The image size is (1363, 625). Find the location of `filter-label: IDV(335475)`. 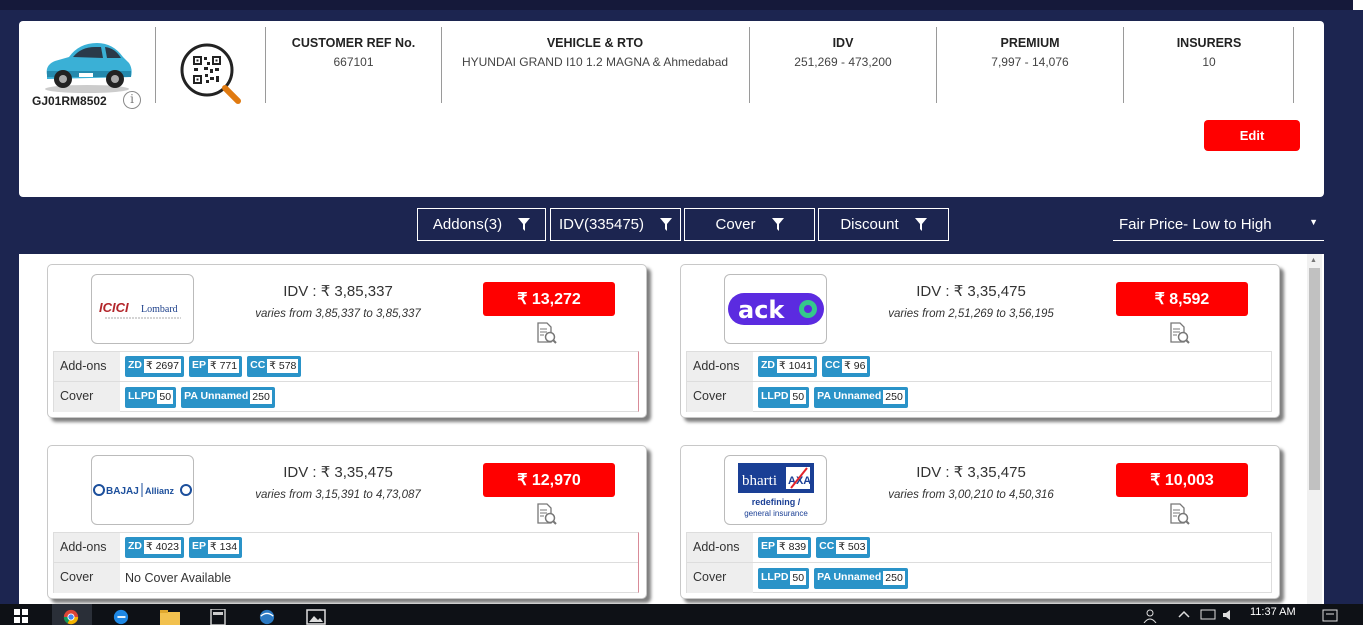

filter-label: IDV(335475) is located at coordinates (601, 224).